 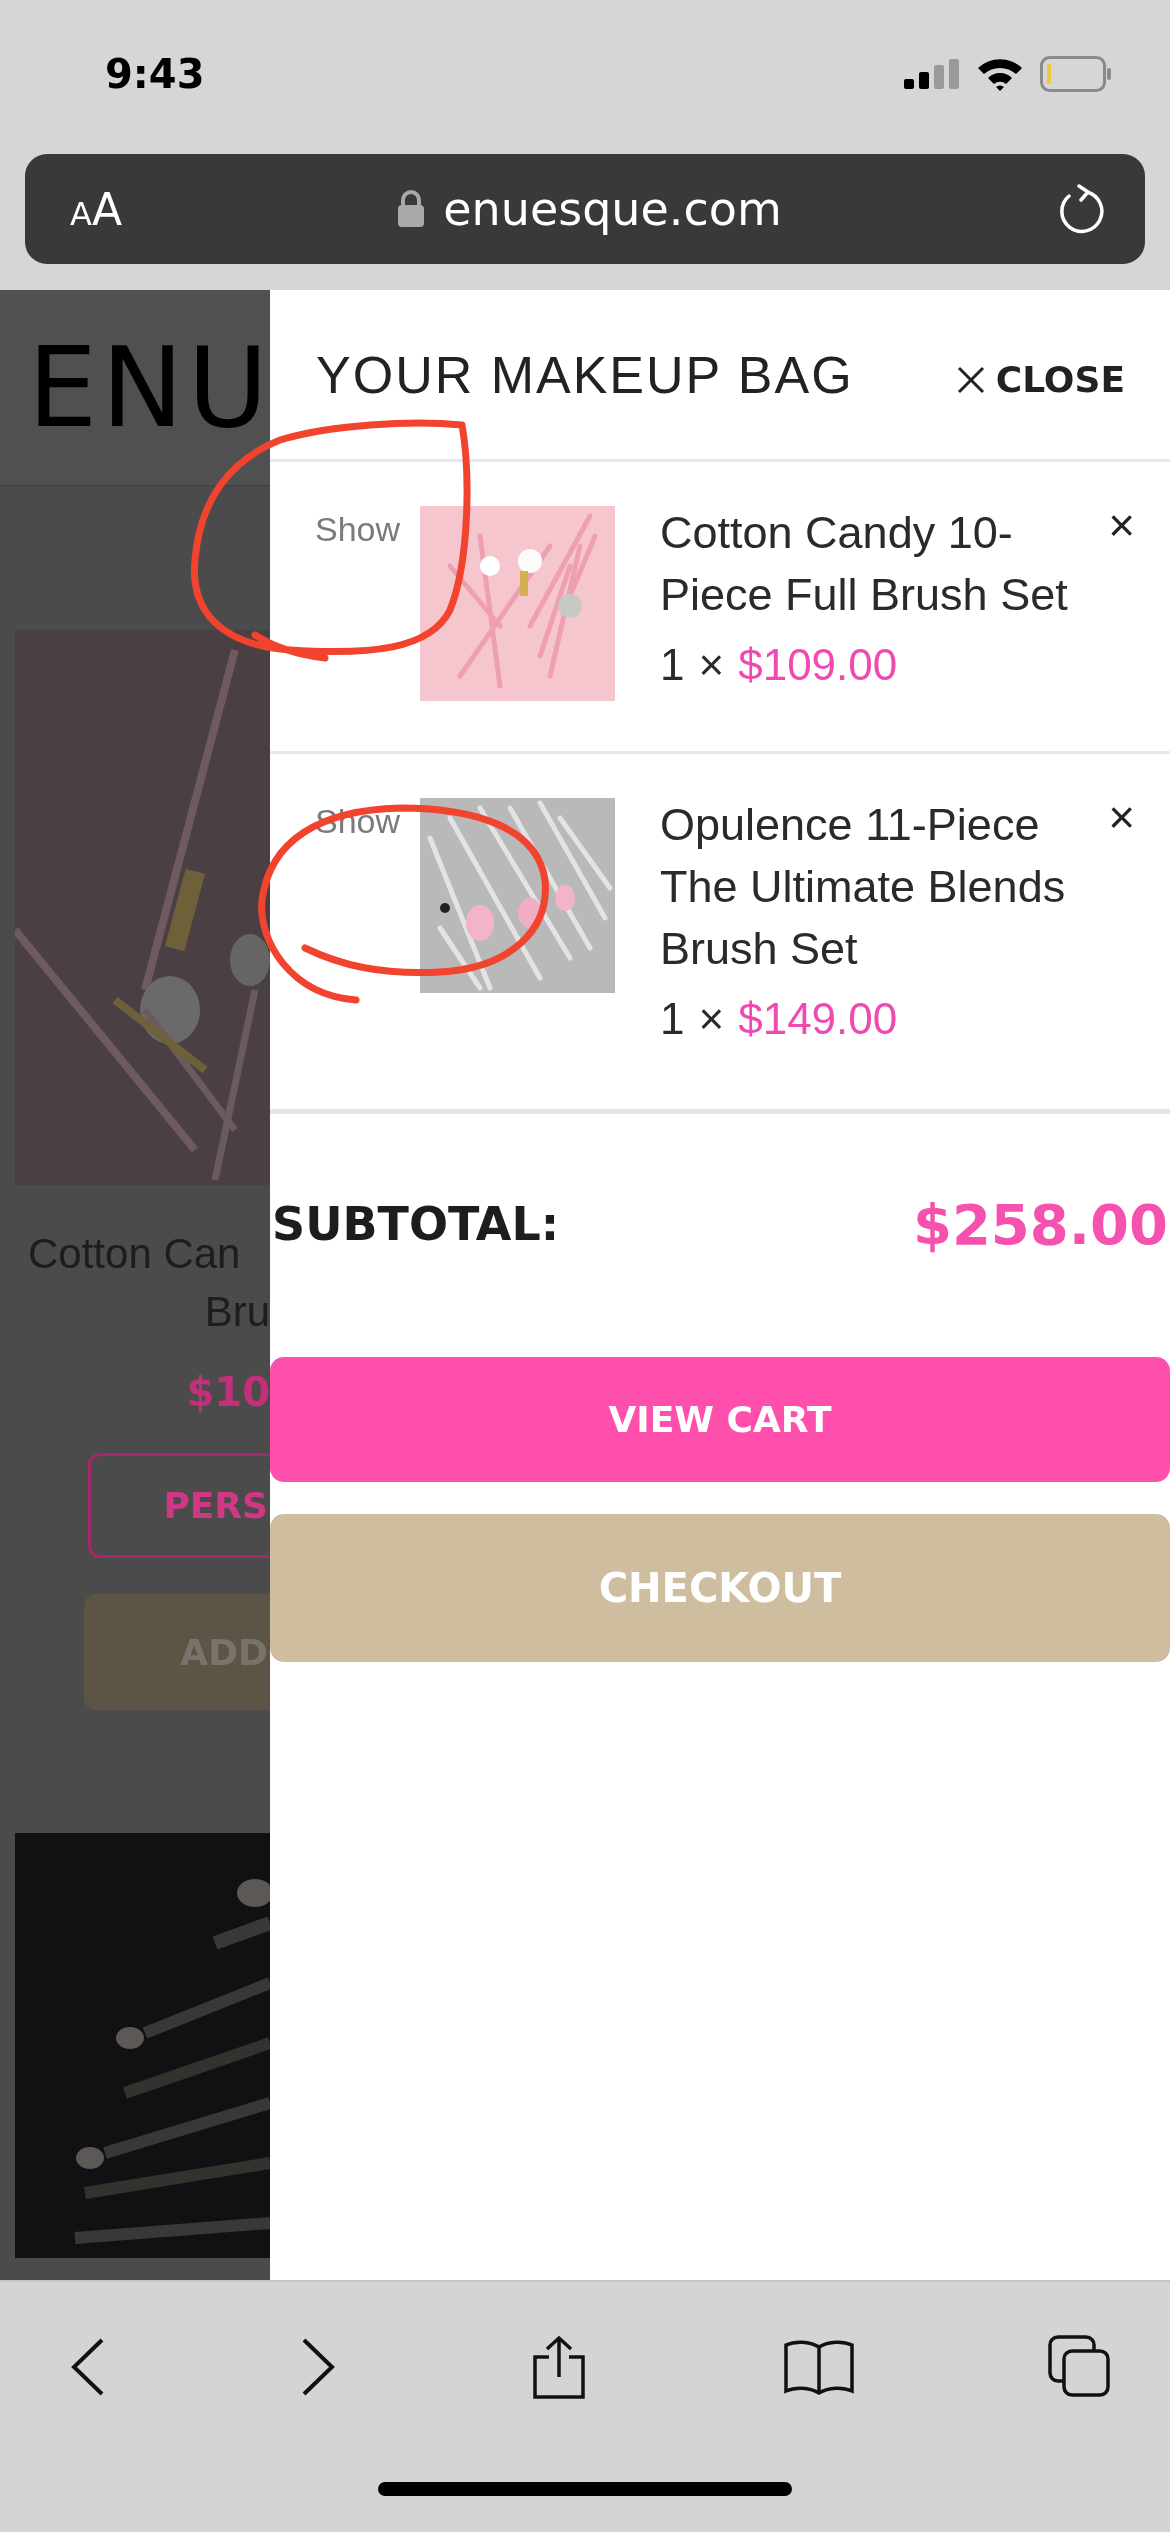 I want to click on reload-icon, so click(x=1081, y=209).